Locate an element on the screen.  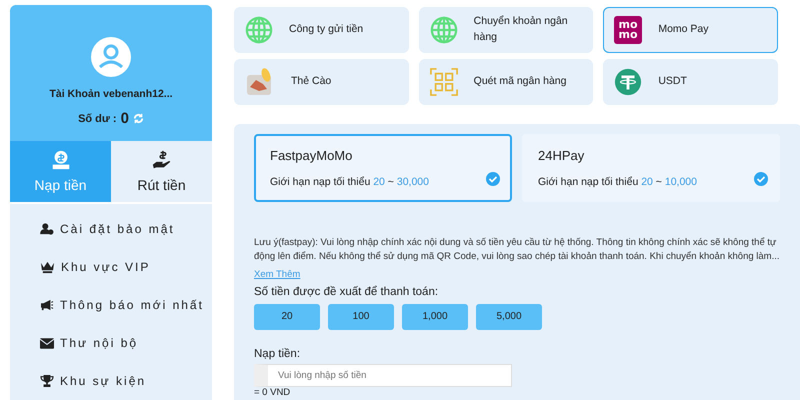
amount-field: Vui lòng nhập số tiền is located at coordinates (383, 375).